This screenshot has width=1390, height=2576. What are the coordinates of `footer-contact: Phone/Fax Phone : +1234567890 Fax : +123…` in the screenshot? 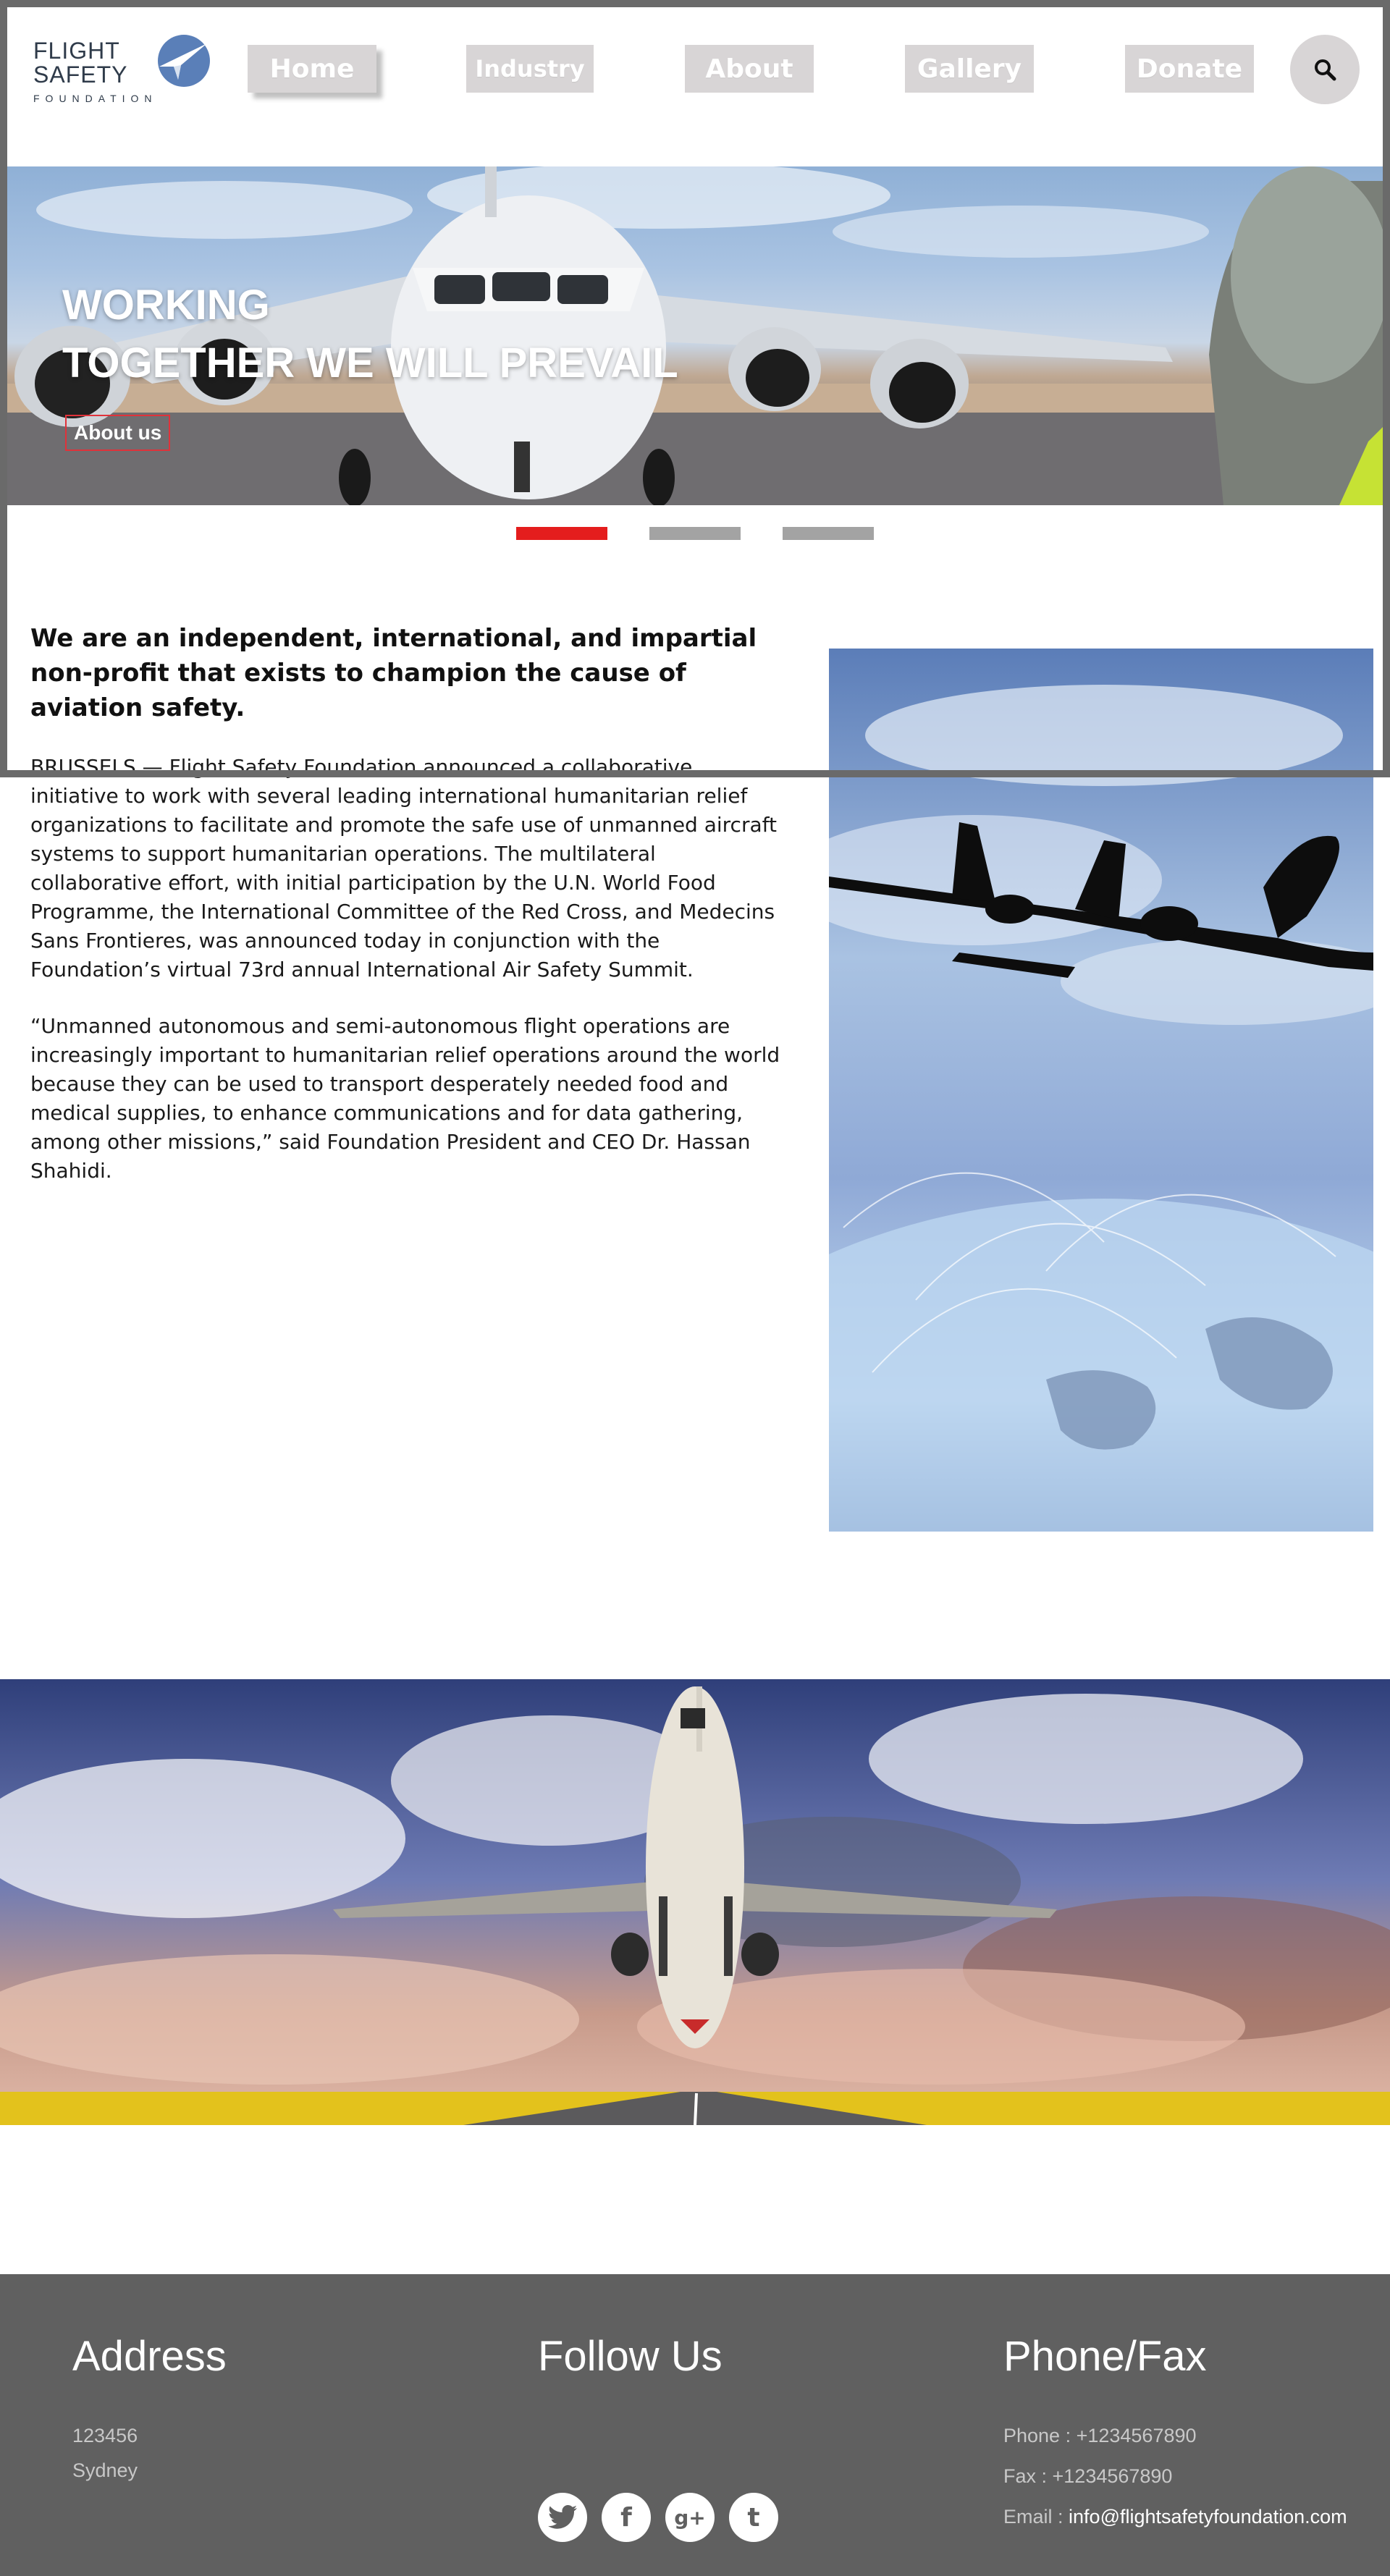 It's located at (1175, 2433).